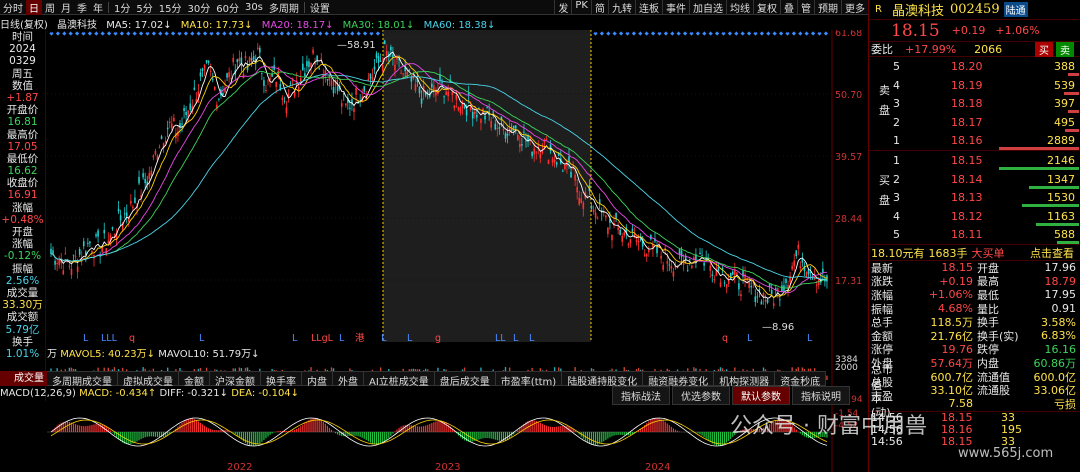 This screenshot has width=1080, height=472. Describe the element at coordinates (235, 380) in the screenshot. I see `indicator-tab-4: 沪深金额` at that location.